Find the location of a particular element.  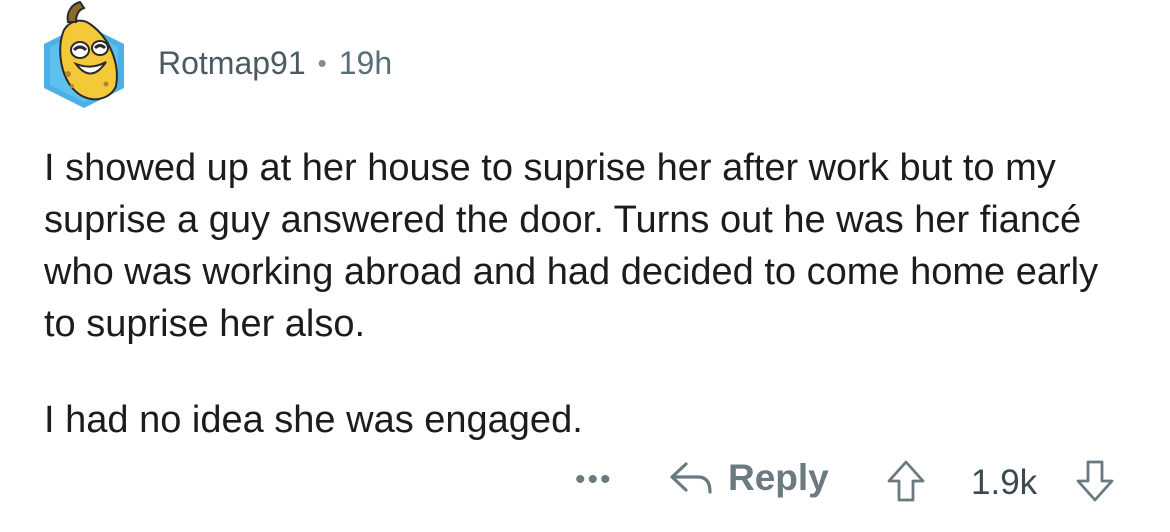

banana-avatar-icon is located at coordinates (84, 54).